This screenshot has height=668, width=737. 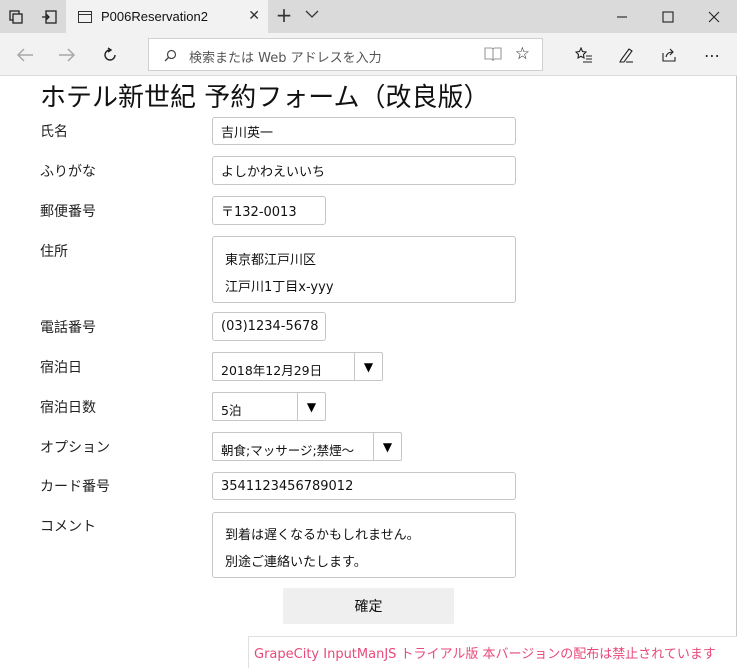 I want to click on new-tab-icon: +, so click(x=284, y=15).